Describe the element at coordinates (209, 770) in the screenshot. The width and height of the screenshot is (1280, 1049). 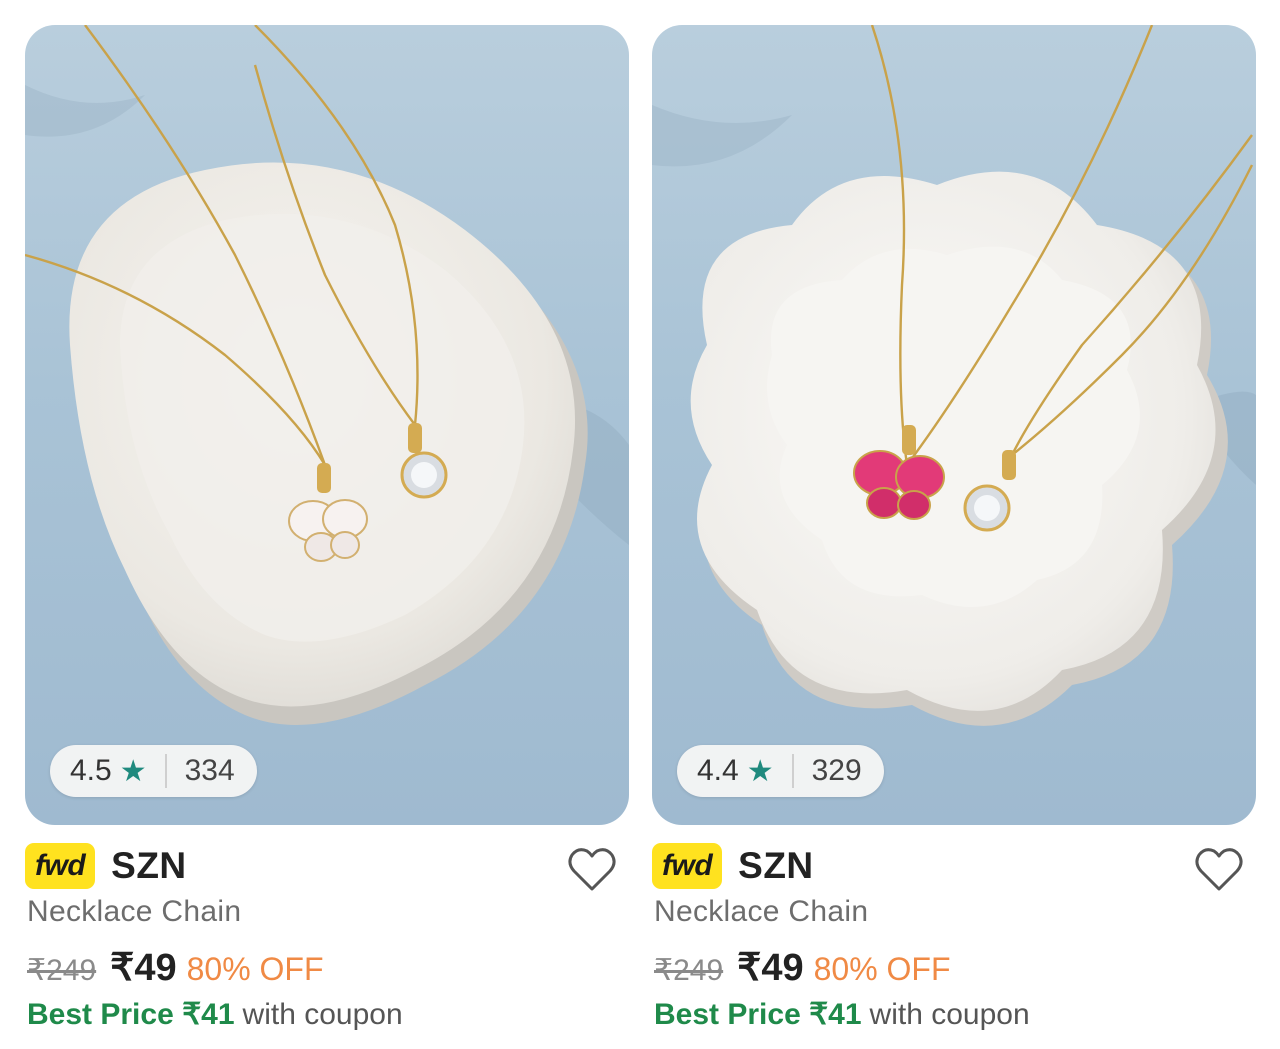
I see `rating-count: 334` at that location.